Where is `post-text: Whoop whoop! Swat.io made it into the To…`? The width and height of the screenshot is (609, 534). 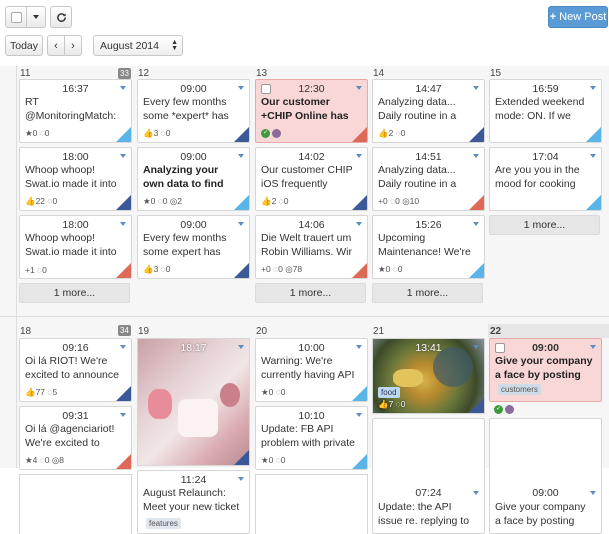
post-text: Whoop whoop! Swat.io made it into the To… is located at coordinates (71, 177).